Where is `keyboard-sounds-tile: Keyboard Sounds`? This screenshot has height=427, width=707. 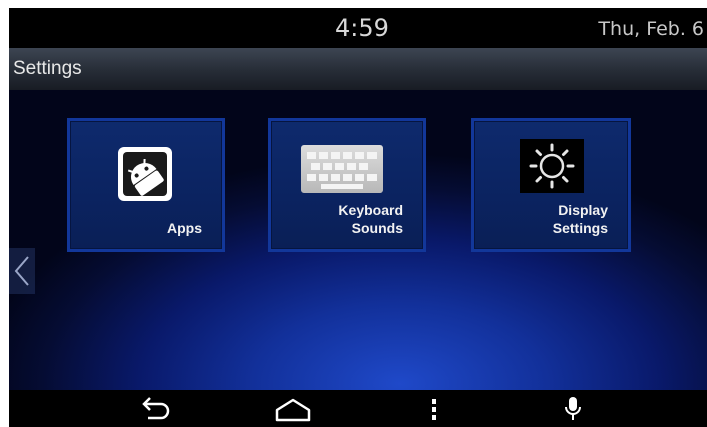 keyboard-sounds-tile: Keyboard Sounds is located at coordinates (347, 185).